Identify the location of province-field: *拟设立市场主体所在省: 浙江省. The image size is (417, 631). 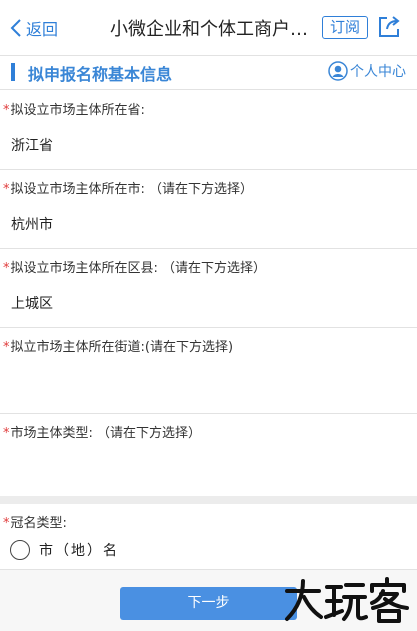
(208, 130).